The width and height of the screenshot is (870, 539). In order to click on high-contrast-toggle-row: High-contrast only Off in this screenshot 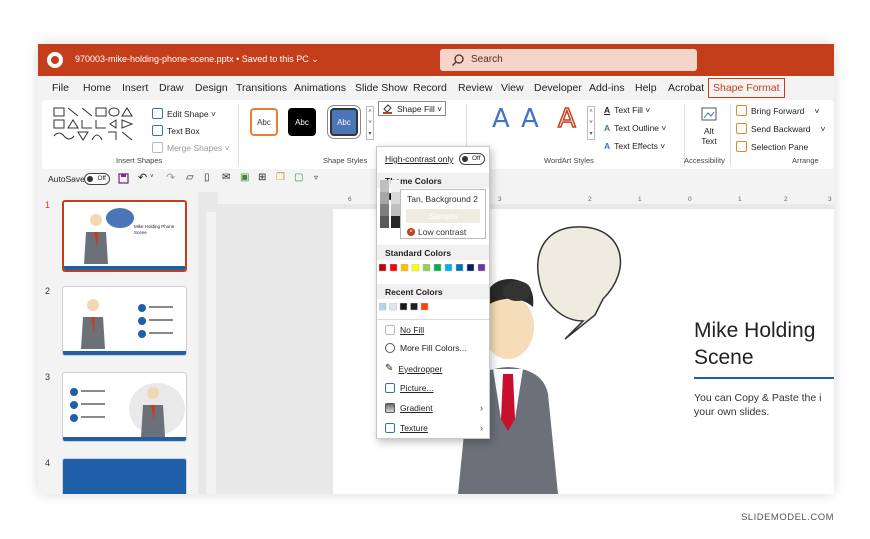, I will do `click(435, 159)`.